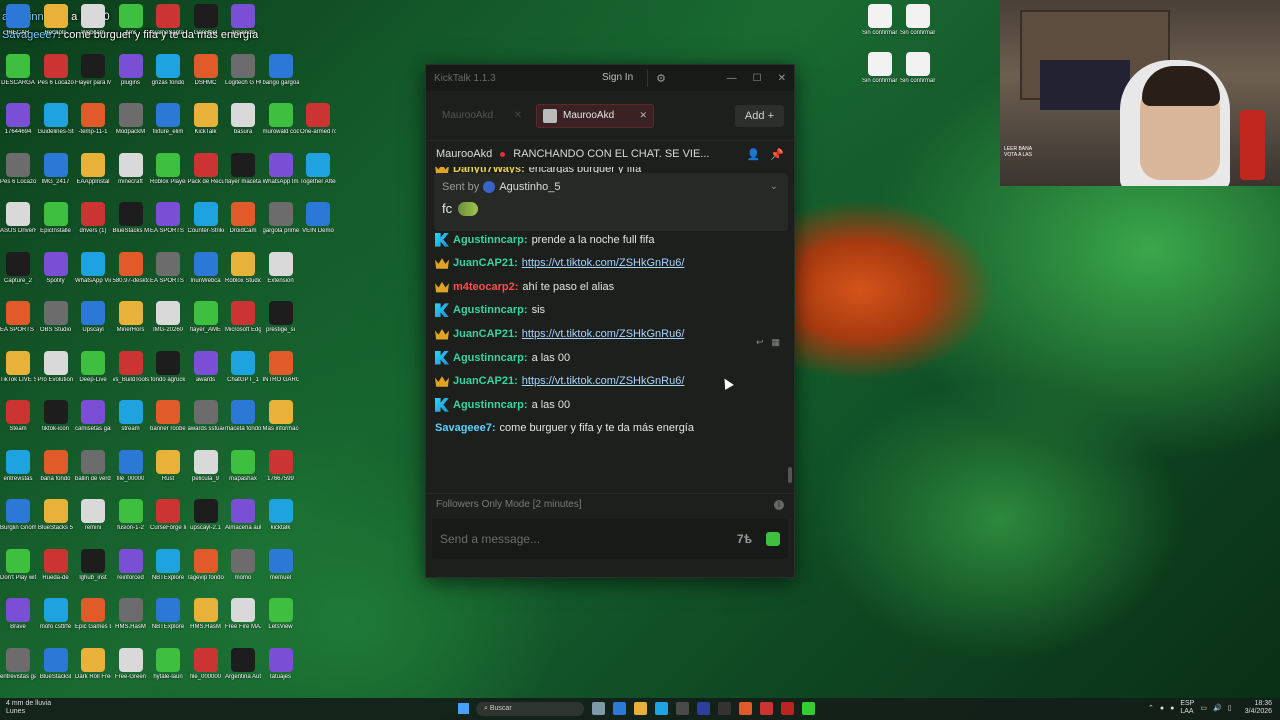  What do you see at coordinates (18, 20) in the screenshot?
I see `desktop-icon: IRECAR` at bounding box center [18, 20].